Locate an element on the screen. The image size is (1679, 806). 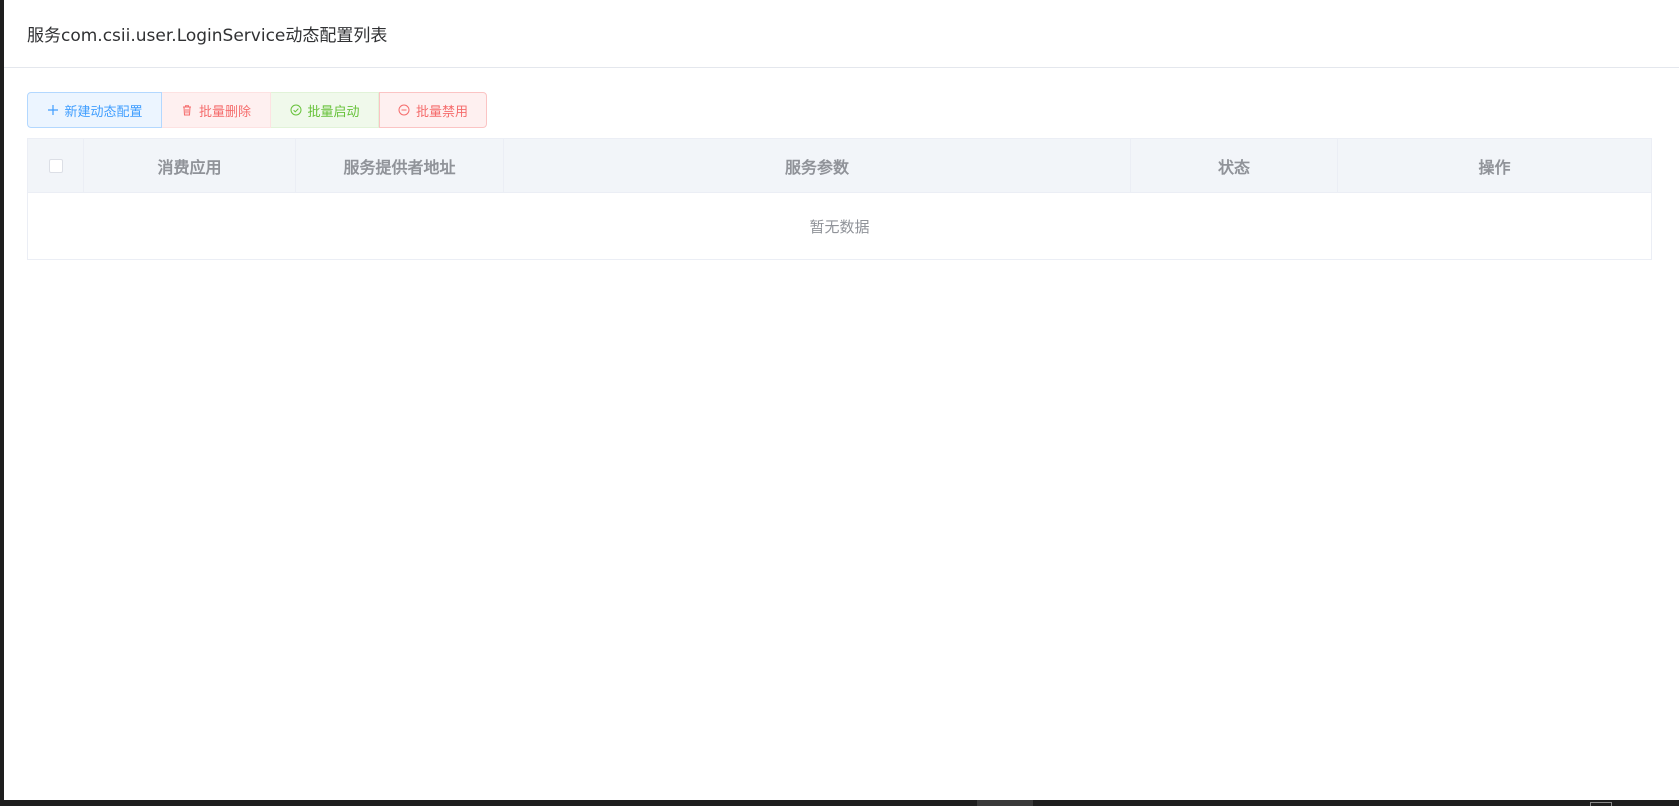
column-header-provider-address: 服务提供者地址 is located at coordinates (400, 165).